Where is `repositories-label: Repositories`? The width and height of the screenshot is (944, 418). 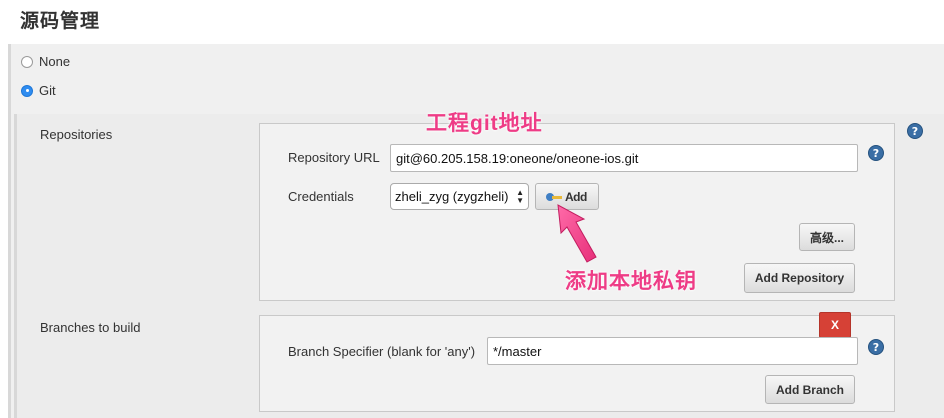
repositories-label: Repositories is located at coordinates (76, 134).